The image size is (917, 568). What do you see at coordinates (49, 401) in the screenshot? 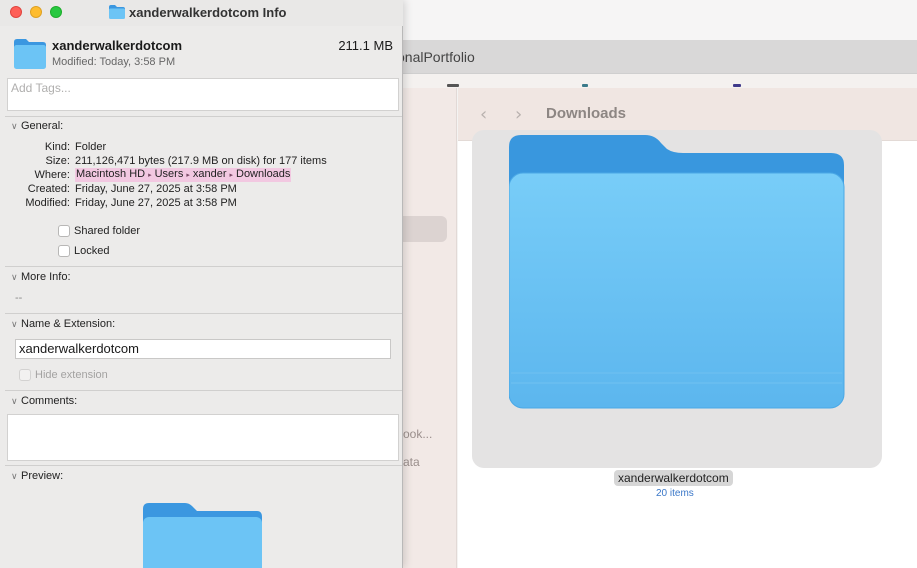
I see `section-heading: Comments:` at bounding box center [49, 401].